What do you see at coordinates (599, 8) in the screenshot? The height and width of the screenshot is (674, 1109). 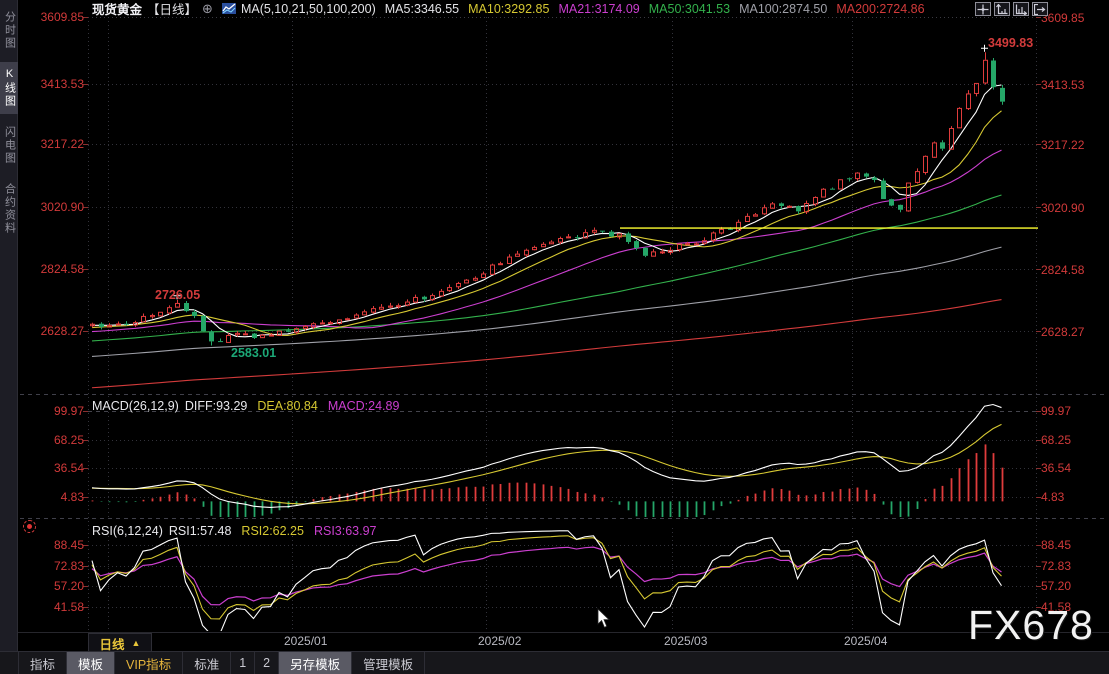 I see `ma21-value: MA21:3174.09` at bounding box center [599, 8].